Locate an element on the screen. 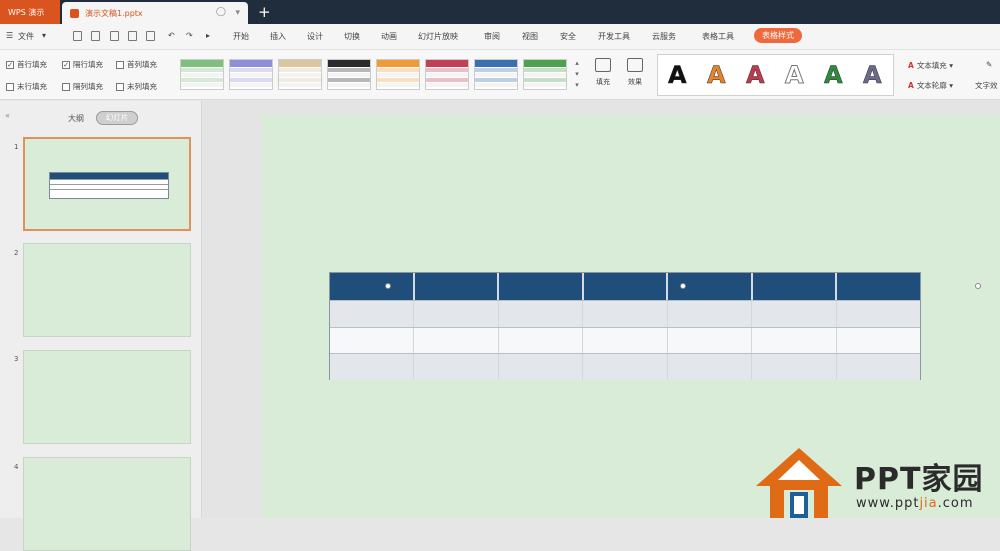 The image size is (1000, 551). print-preview-icon is located at coordinates (150, 36).